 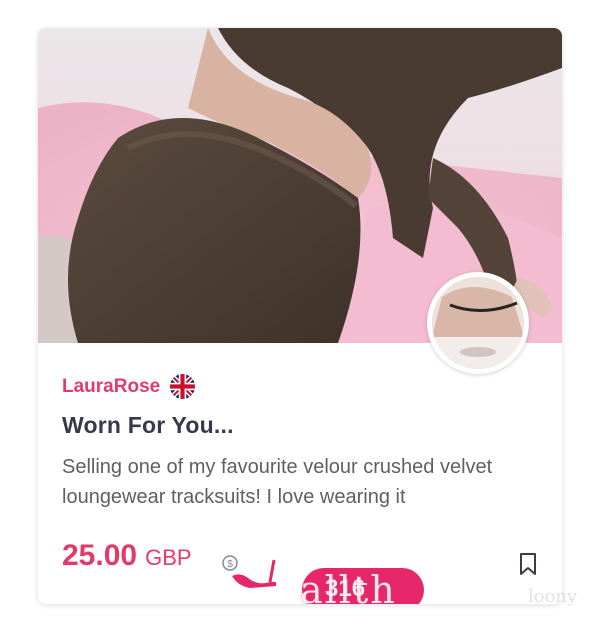 What do you see at coordinates (255, 574) in the screenshot?
I see `heel-shoe-icon` at bounding box center [255, 574].